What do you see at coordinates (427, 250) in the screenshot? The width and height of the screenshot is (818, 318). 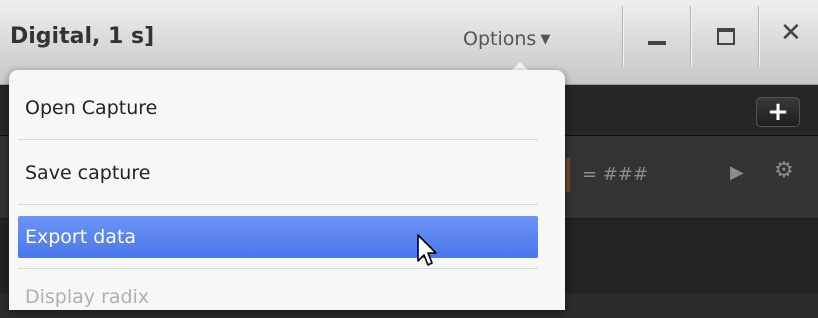 I see `mouse-cursor-icon` at bounding box center [427, 250].